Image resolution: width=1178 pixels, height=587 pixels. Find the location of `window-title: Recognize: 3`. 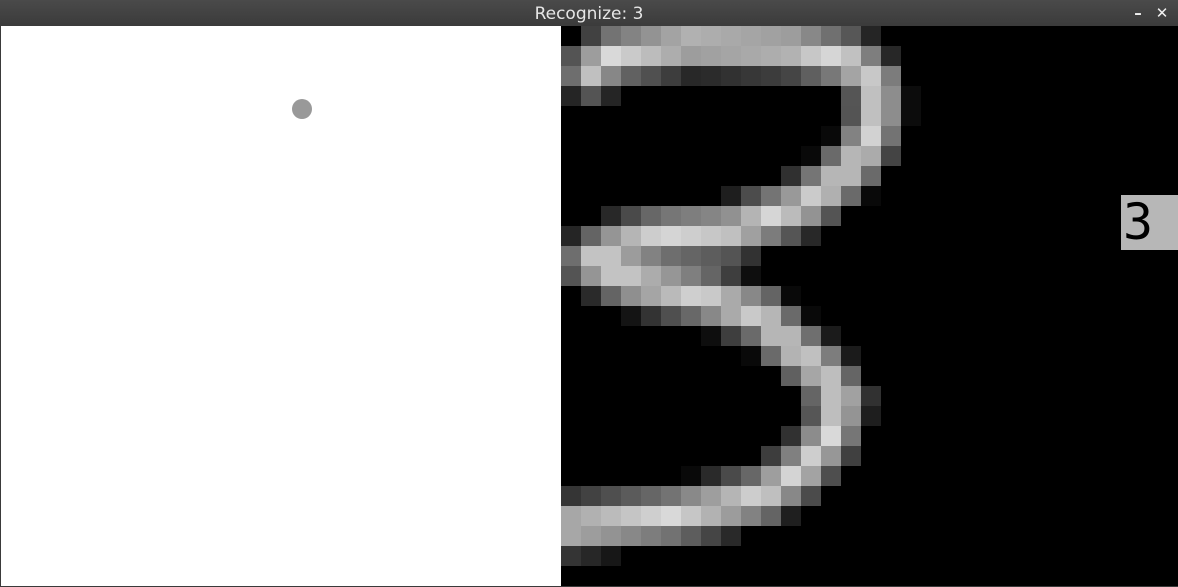

window-title: Recognize: 3 is located at coordinates (589, 14).